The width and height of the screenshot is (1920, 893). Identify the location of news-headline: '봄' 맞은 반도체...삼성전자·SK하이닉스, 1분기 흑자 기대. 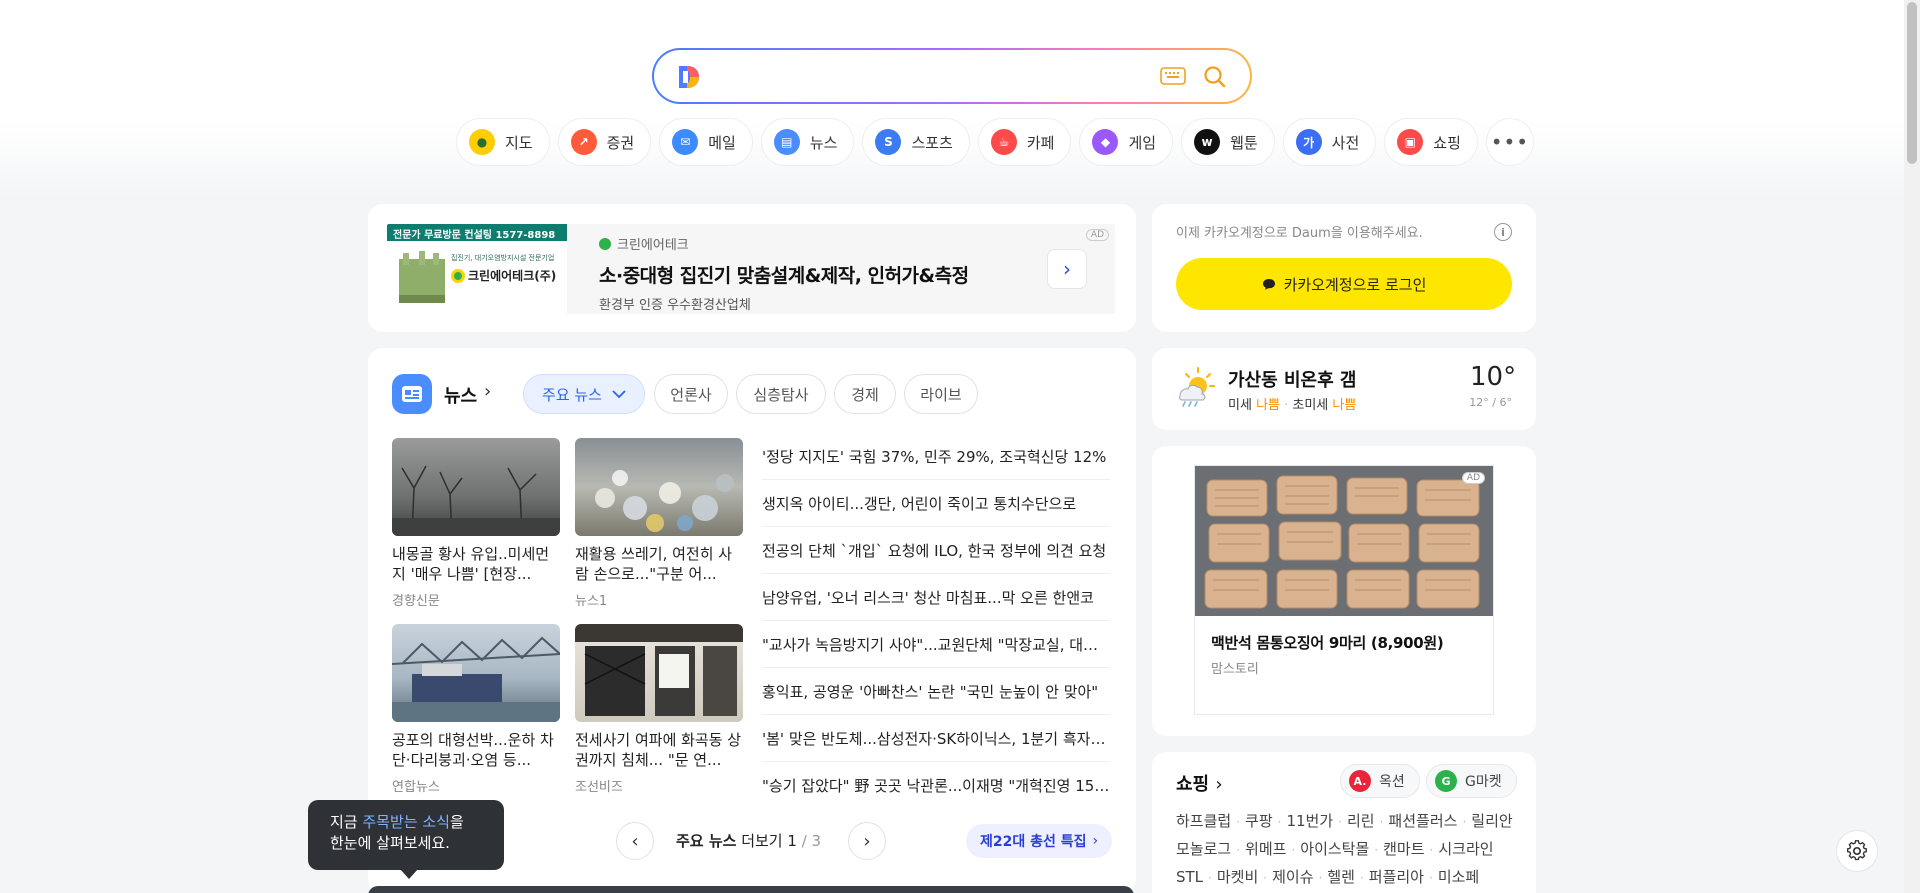
(936, 739).